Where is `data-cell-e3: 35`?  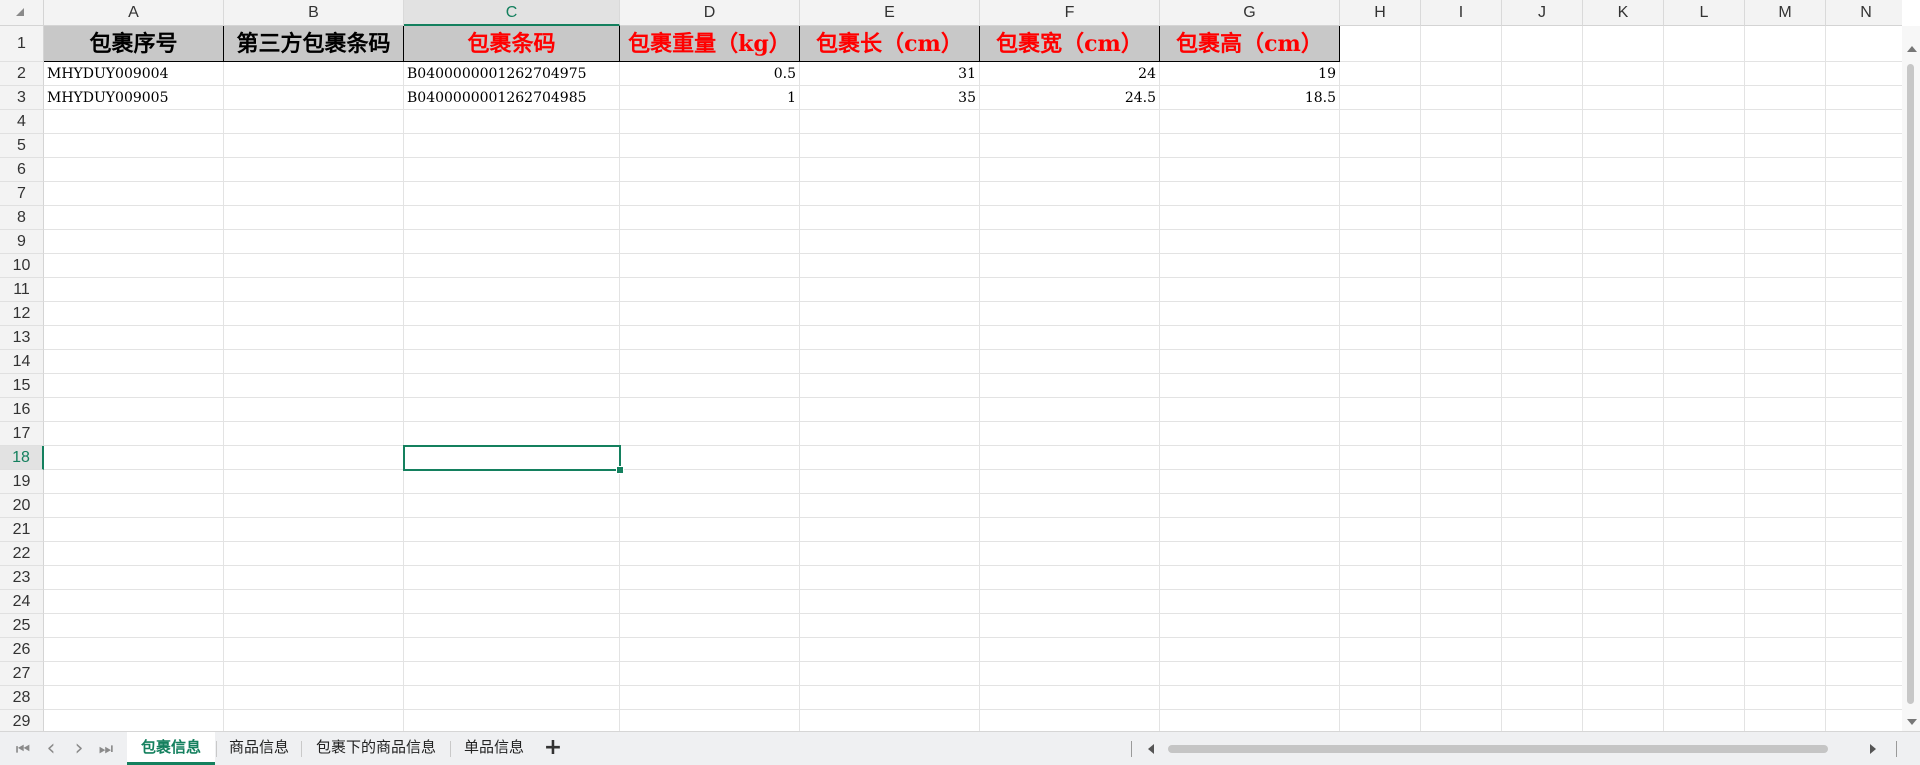 data-cell-e3: 35 is located at coordinates (890, 98).